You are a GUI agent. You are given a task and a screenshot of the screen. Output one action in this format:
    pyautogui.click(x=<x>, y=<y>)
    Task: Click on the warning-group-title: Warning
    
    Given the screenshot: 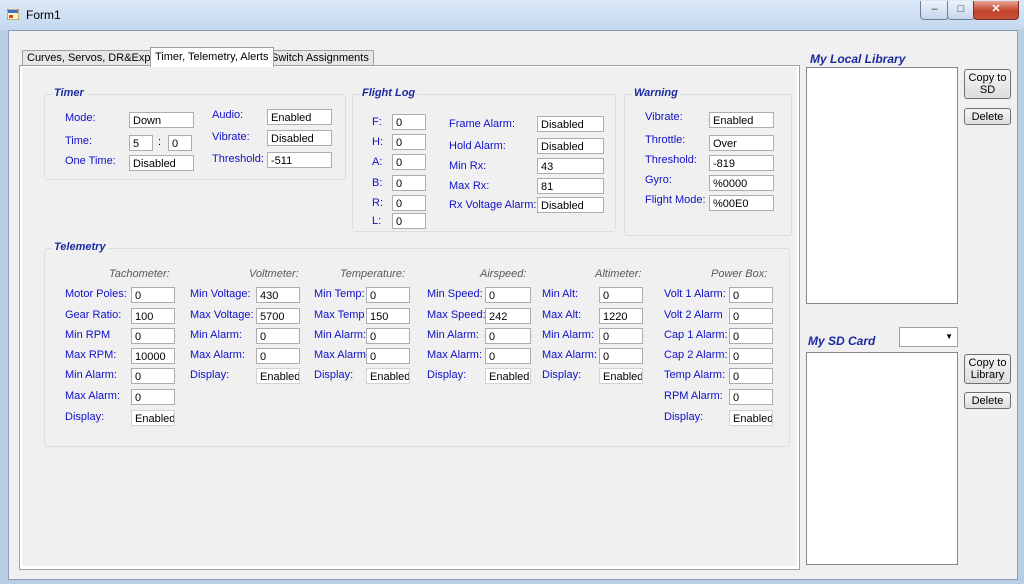 What is the action you would take?
    pyautogui.click(x=656, y=93)
    